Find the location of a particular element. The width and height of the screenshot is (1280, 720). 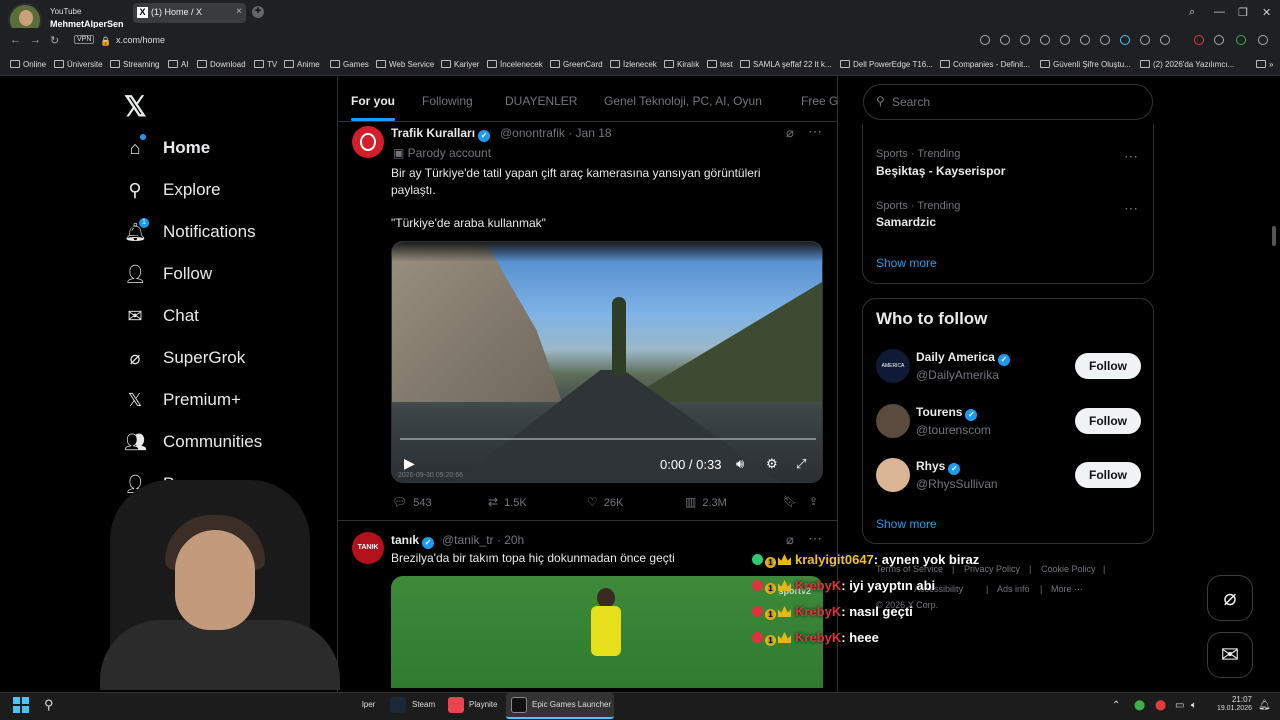

reply-button: 💬︎ 543 is located at coordinates (412, 502).